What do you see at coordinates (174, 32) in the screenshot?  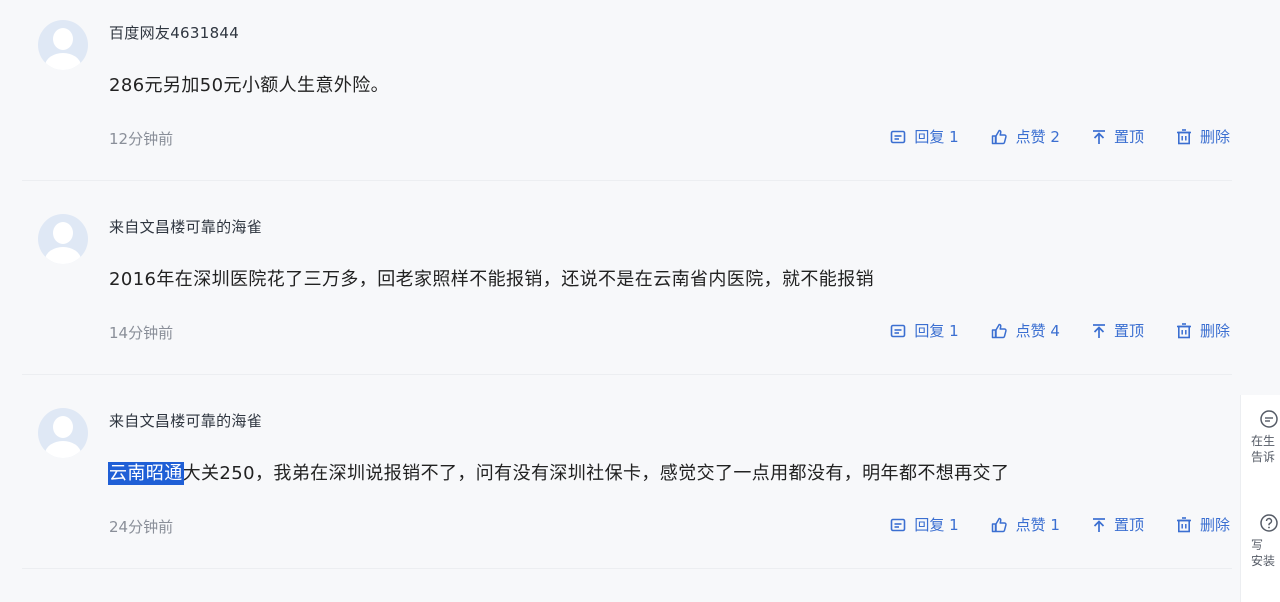 I see `comment-username: 百度网友4631844` at bounding box center [174, 32].